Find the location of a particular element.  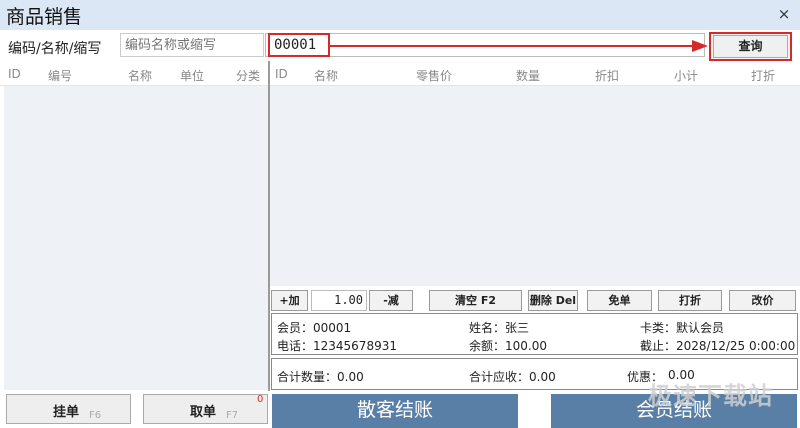

cart-col-name: 名称 is located at coordinates (326, 76).